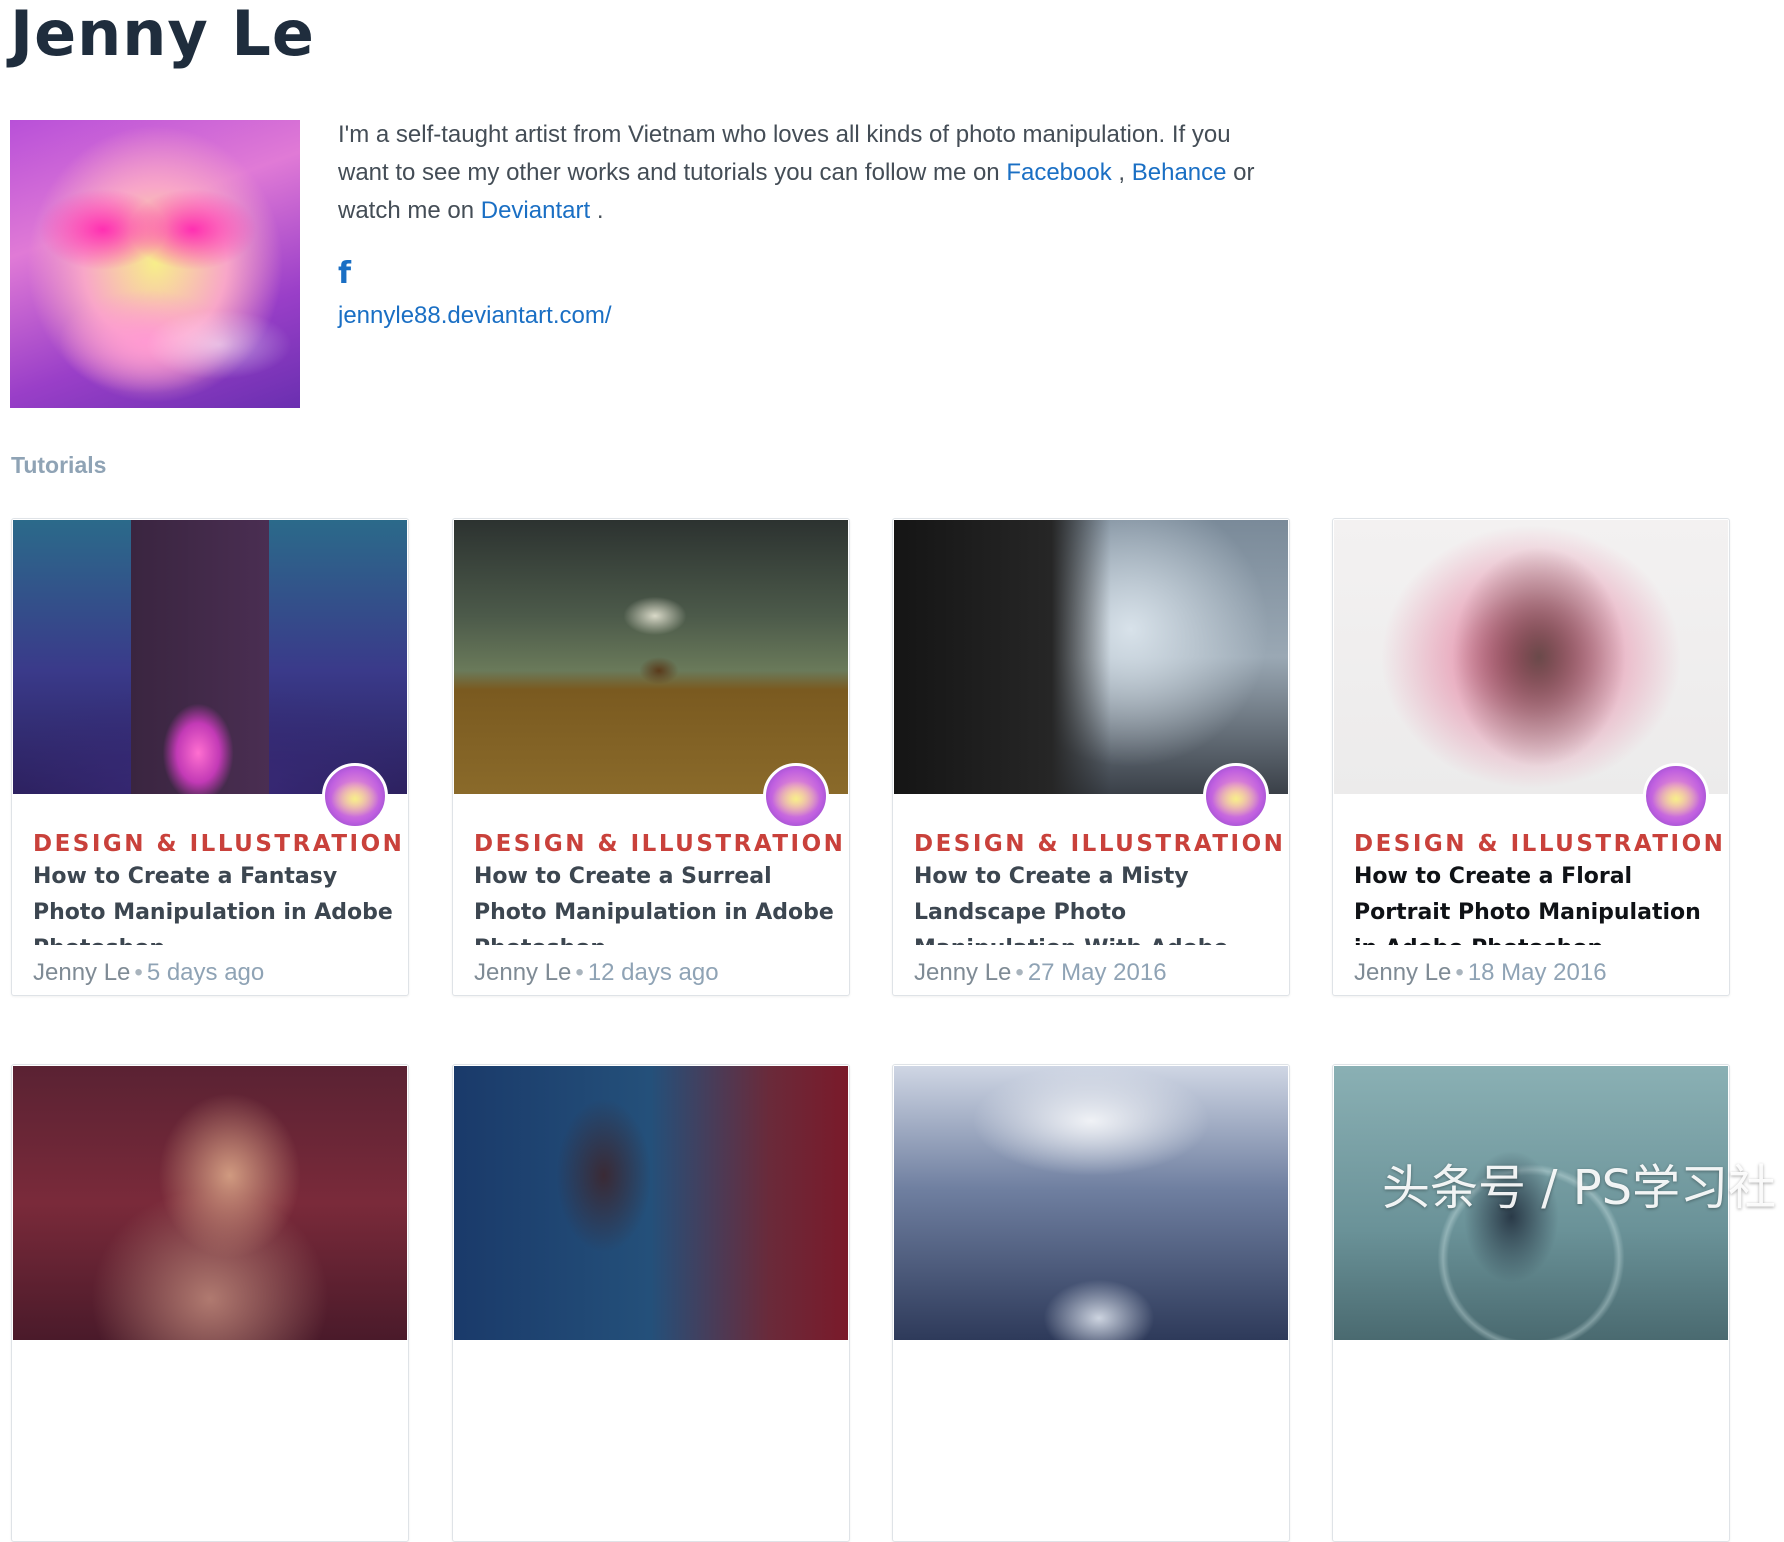 The image size is (1784, 1542). What do you see at coordinates (205, 972) in the screenshot?
I see `card-date: 5 days ago` at bounding box center [205, 972].